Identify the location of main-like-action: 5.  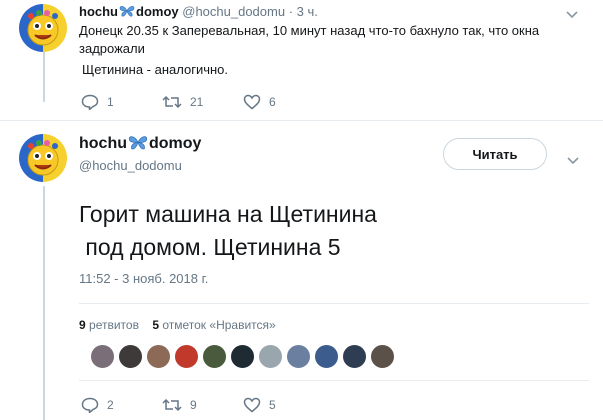
(259, 405).